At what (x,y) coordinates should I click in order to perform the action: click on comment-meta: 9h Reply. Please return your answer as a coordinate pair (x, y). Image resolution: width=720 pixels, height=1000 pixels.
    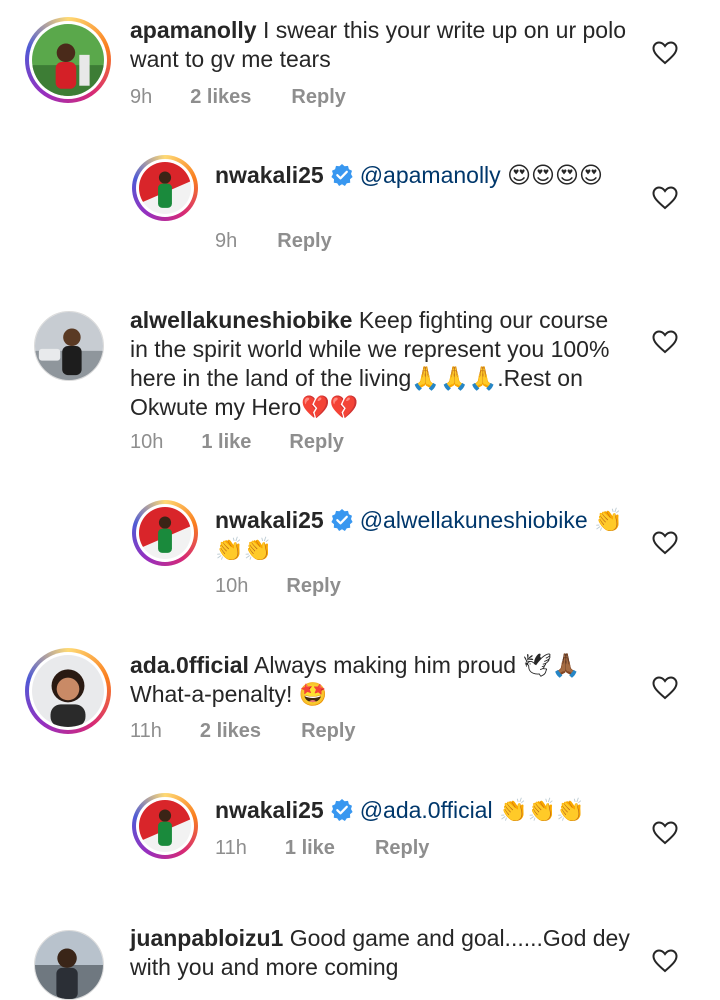
    Looking at the image, I should click on (273, 241).